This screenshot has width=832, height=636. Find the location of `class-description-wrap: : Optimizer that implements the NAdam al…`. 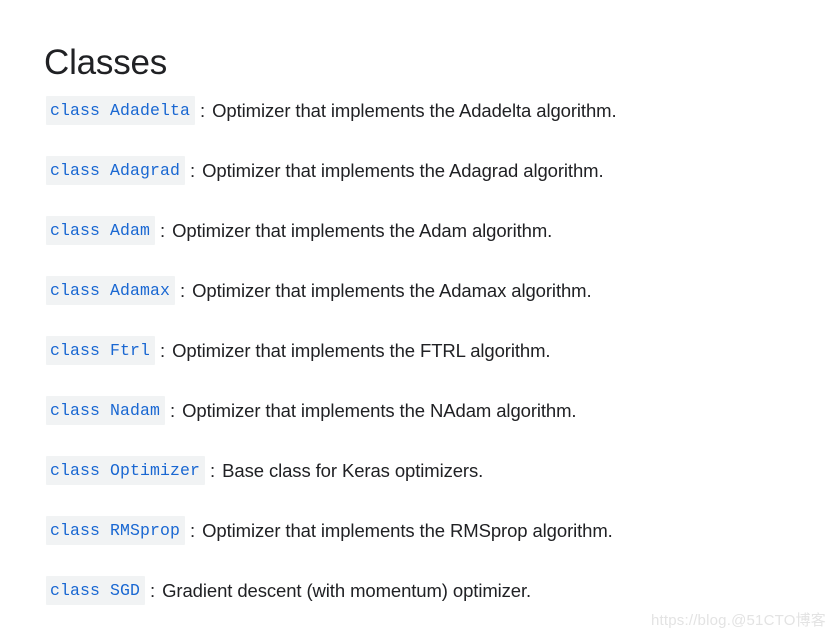

class-description-wrap: : Optimizer that implements the NAdam al… is located at coordinates (372, 410).